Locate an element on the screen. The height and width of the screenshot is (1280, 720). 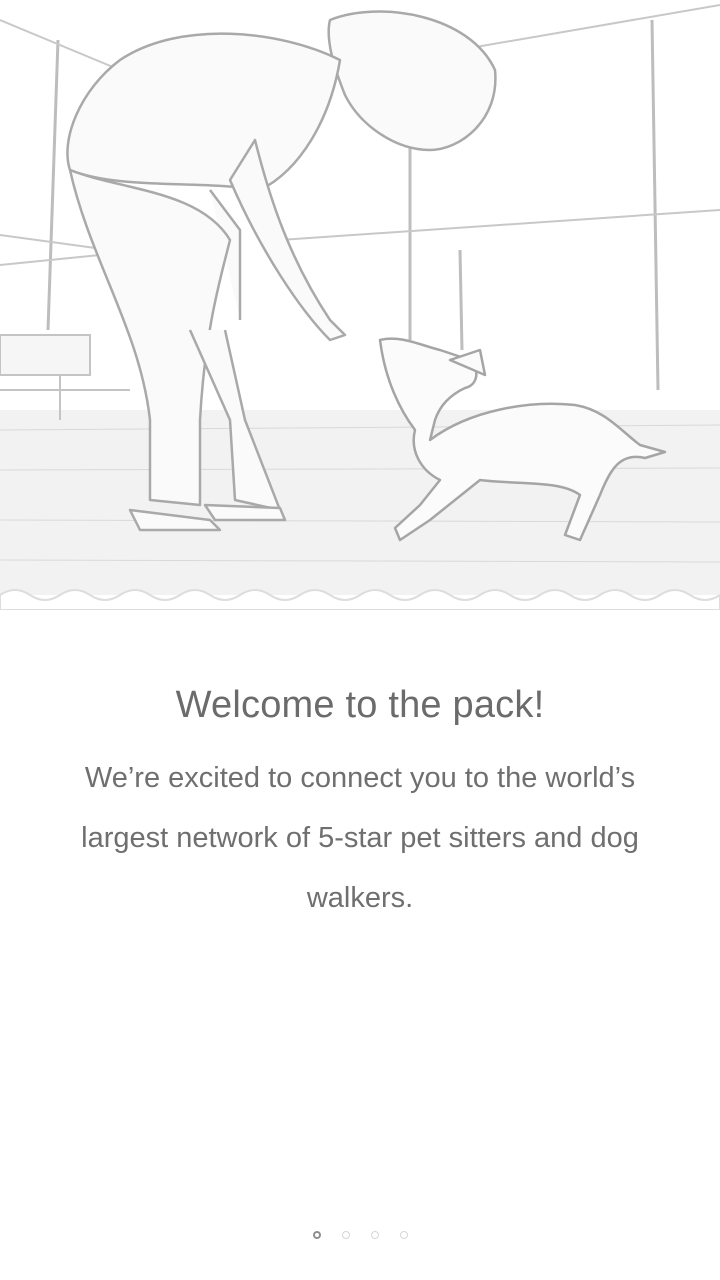
welcome-title: Welcome to the pack! is located at coordinates (360, 705).